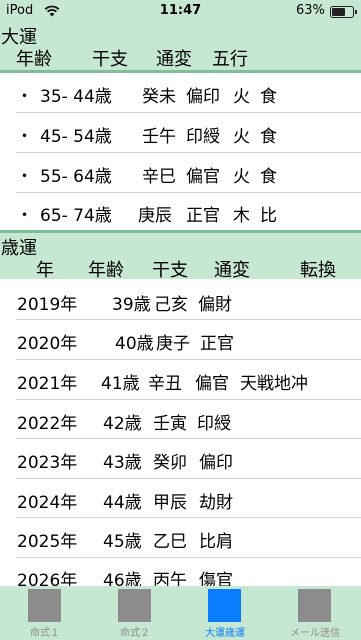 The width and height of the screenshot is (361, 640). Describe the element at coordinates (241, 216) in the screenshot. I see `daiun-element: 木` at that location.